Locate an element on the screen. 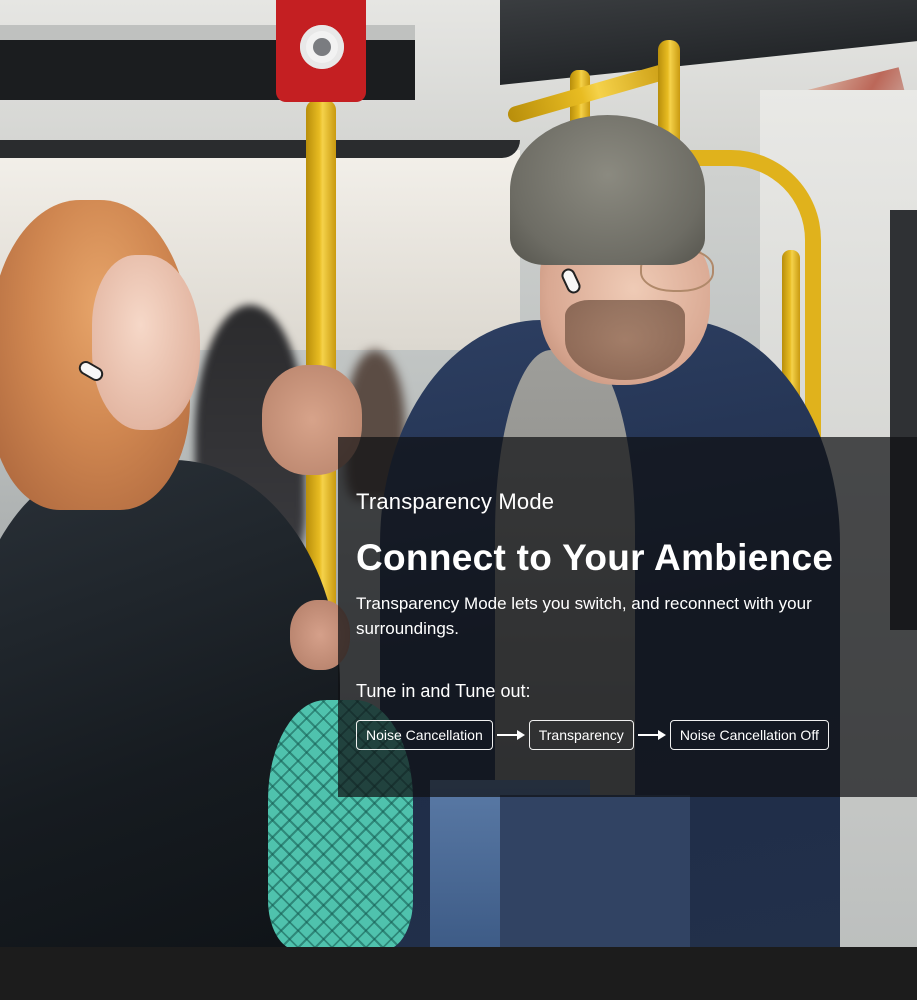 The height and width of the screenshot is (1000, 917). feature-headline: Connect to Your Ambience is located at coordinates (595, 557).